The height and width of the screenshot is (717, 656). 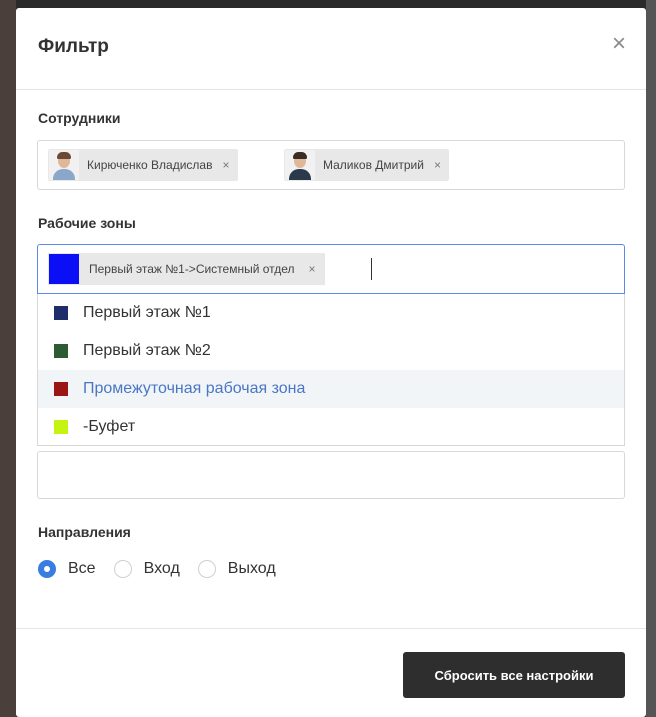 What do you see at coordinates (331, 427) in the screenshot?
I see `dropdown-option: -Буфет` at bounding box center [331, 427].